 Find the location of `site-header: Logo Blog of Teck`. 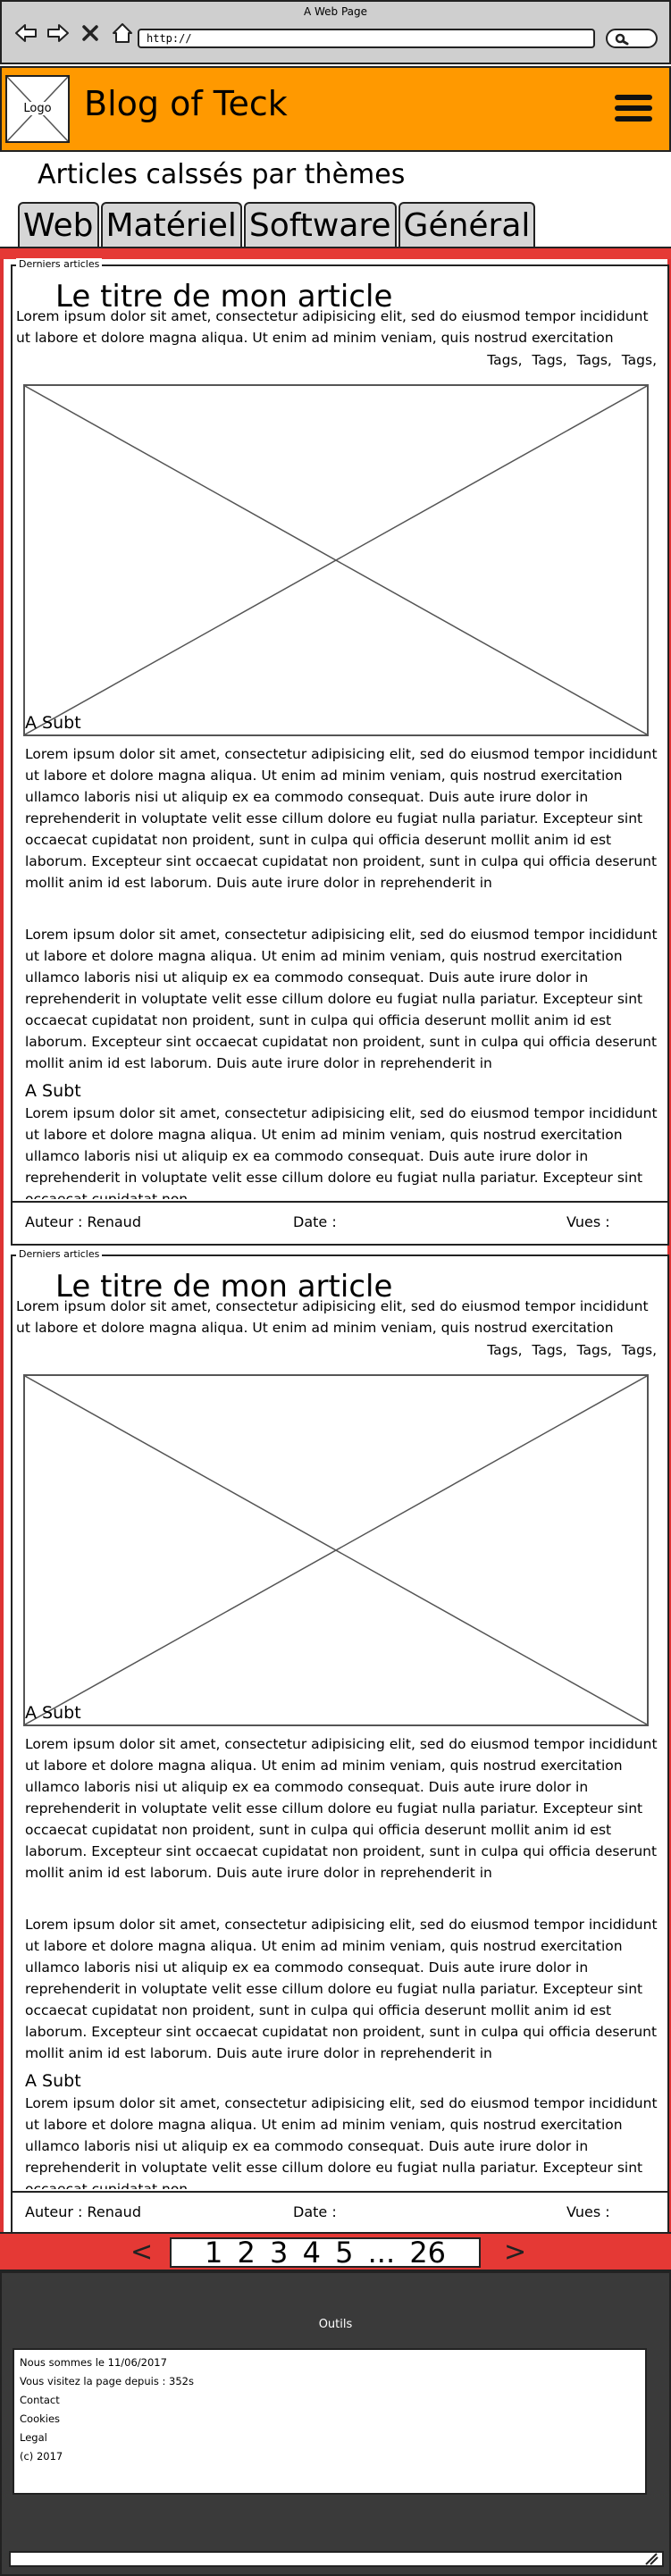

site-header: Logo Blog of Teck is located at coordinates (335, 109).